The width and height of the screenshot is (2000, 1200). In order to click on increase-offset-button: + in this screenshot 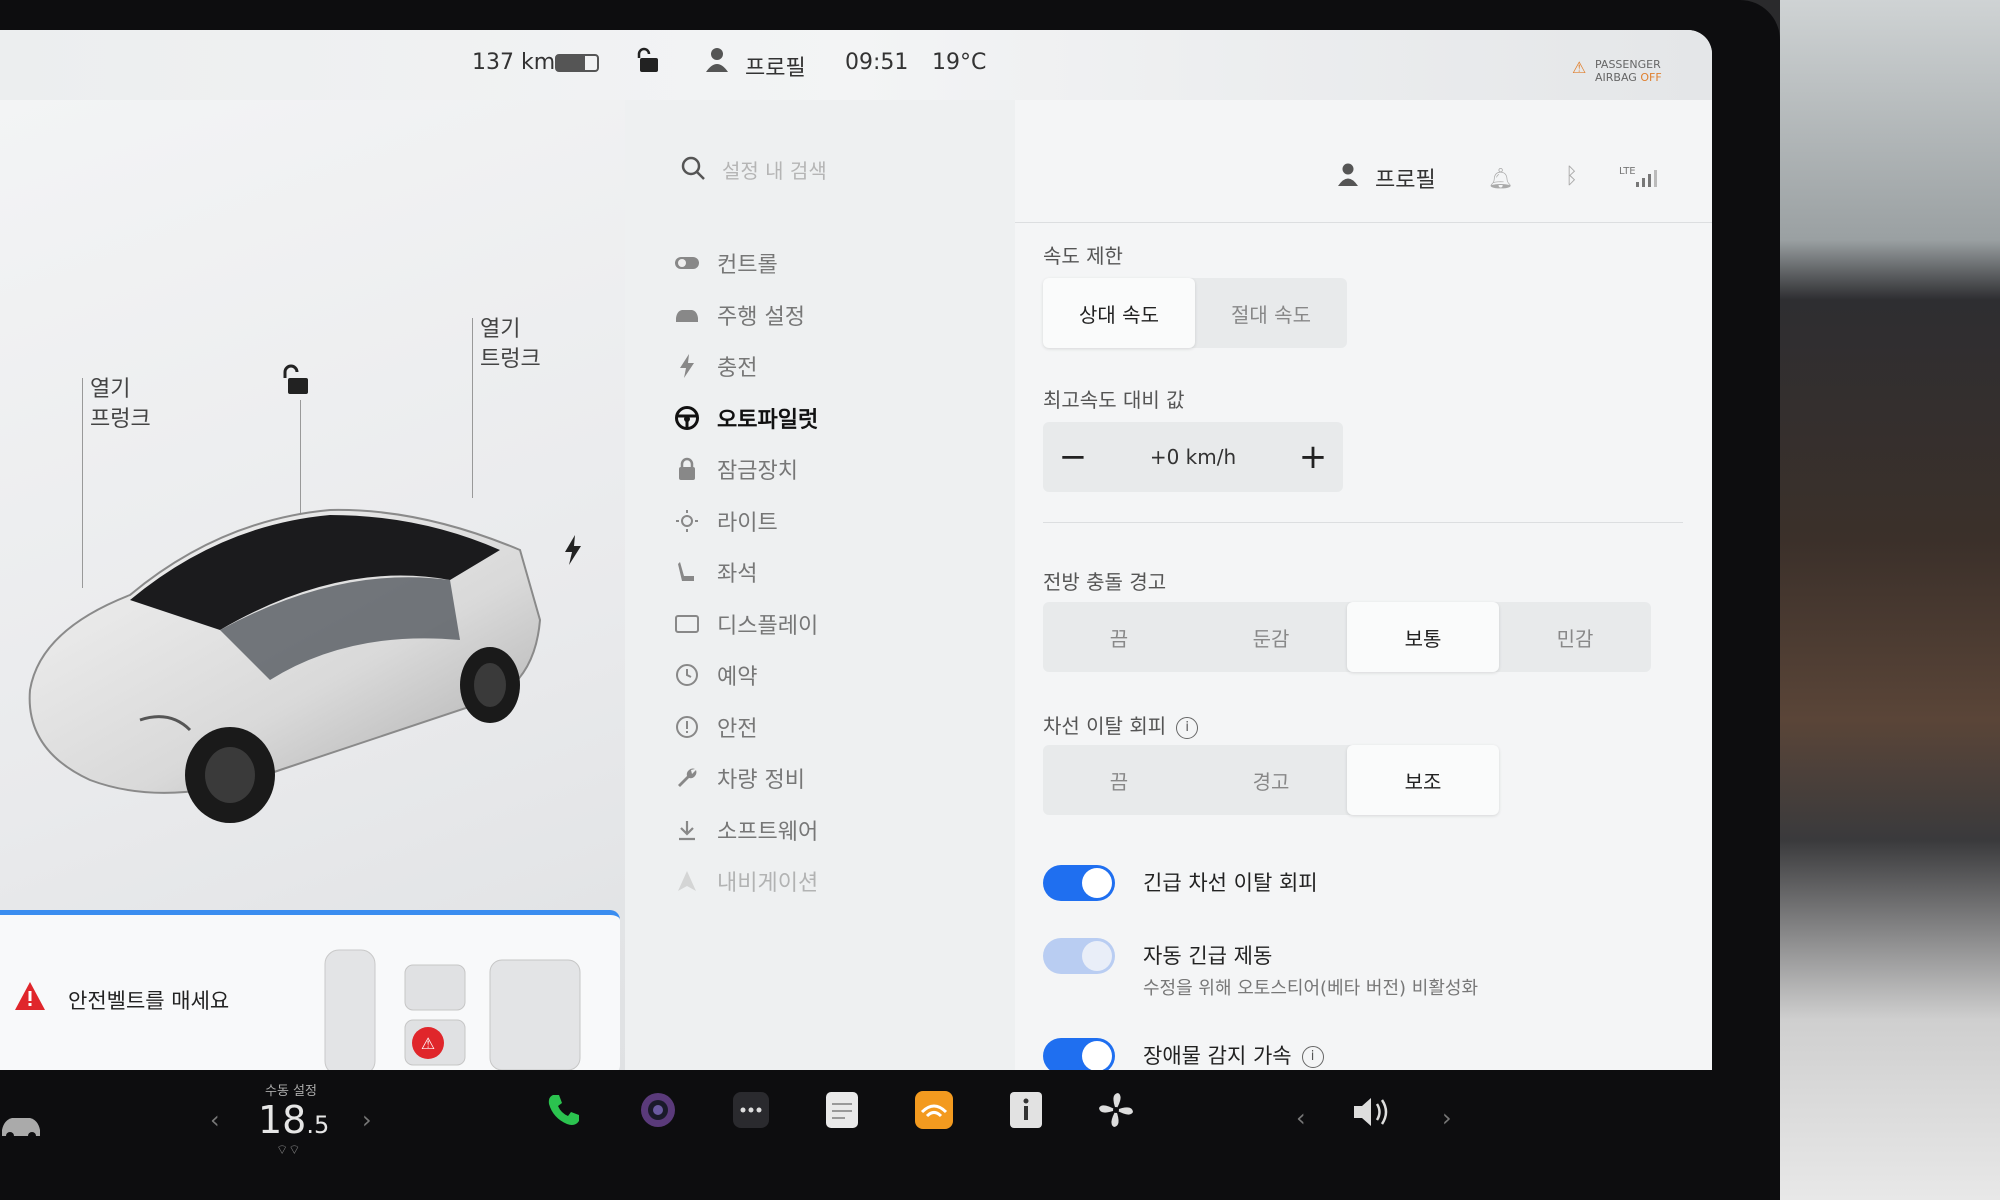, I will do `click(1313, 457)`.